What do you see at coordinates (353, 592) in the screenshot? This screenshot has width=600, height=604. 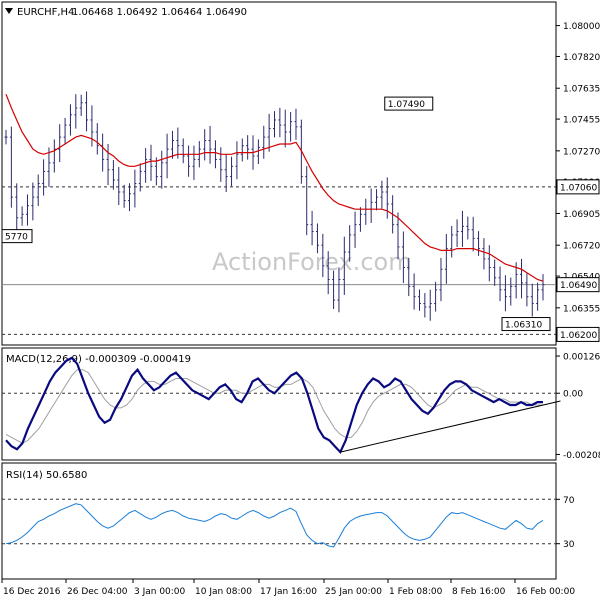 I see `time-axis-label: 25 Jan 00:00` at bounding box center [353, 592].